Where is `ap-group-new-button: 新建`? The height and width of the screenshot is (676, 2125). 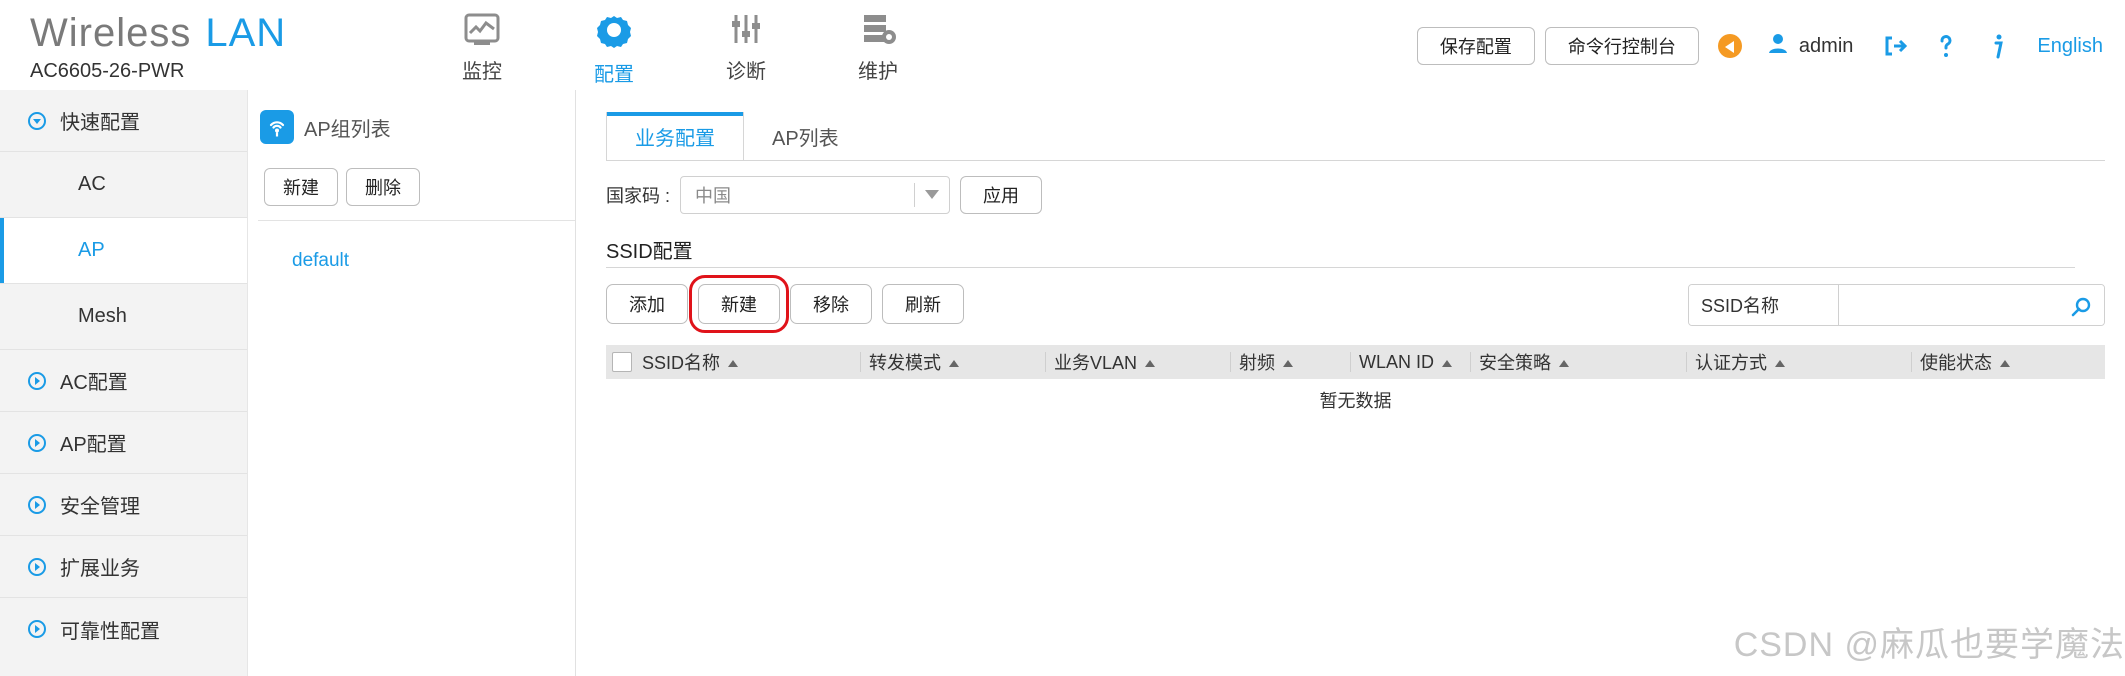
ap-group-new-button: 新建 is located at coordinates (301, 187).